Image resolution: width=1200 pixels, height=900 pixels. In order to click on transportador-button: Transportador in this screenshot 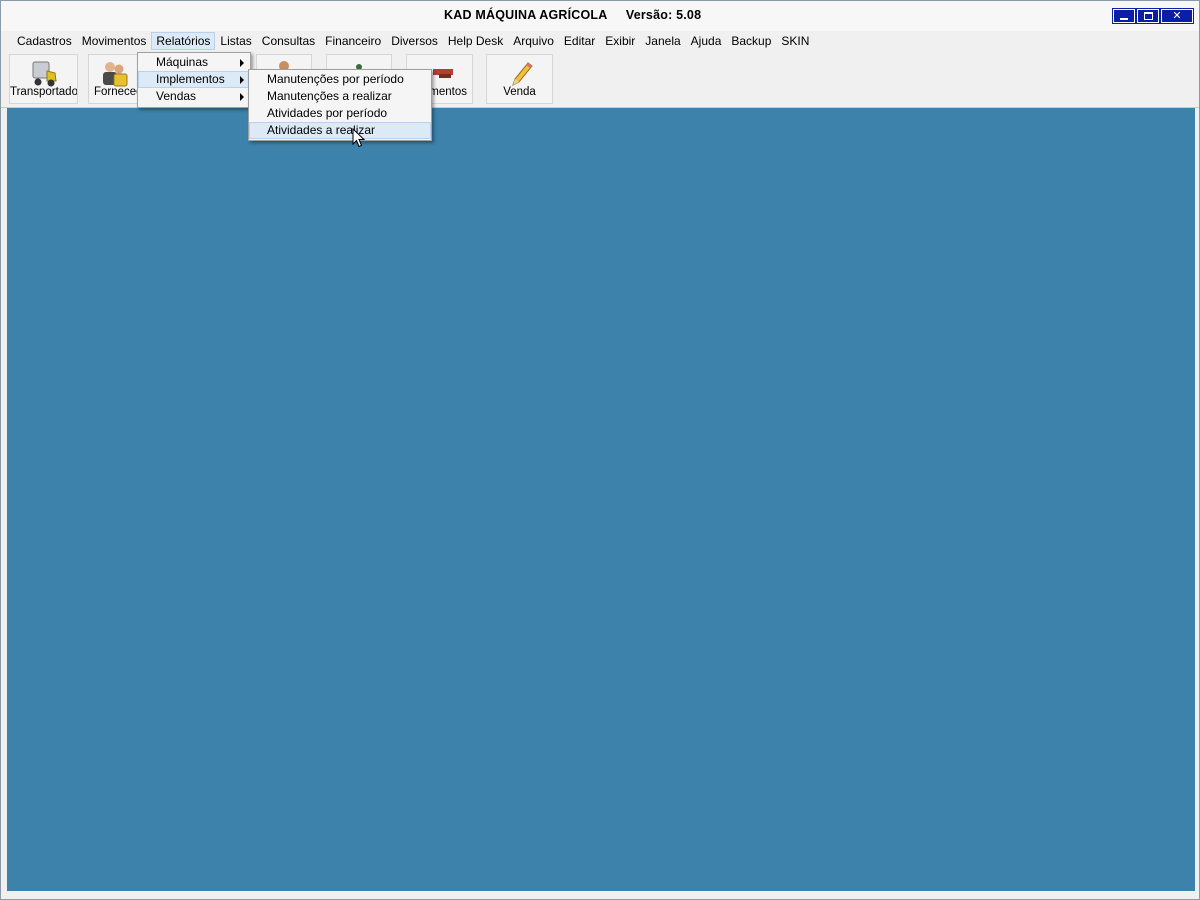, I will do `click(43, 79)`.